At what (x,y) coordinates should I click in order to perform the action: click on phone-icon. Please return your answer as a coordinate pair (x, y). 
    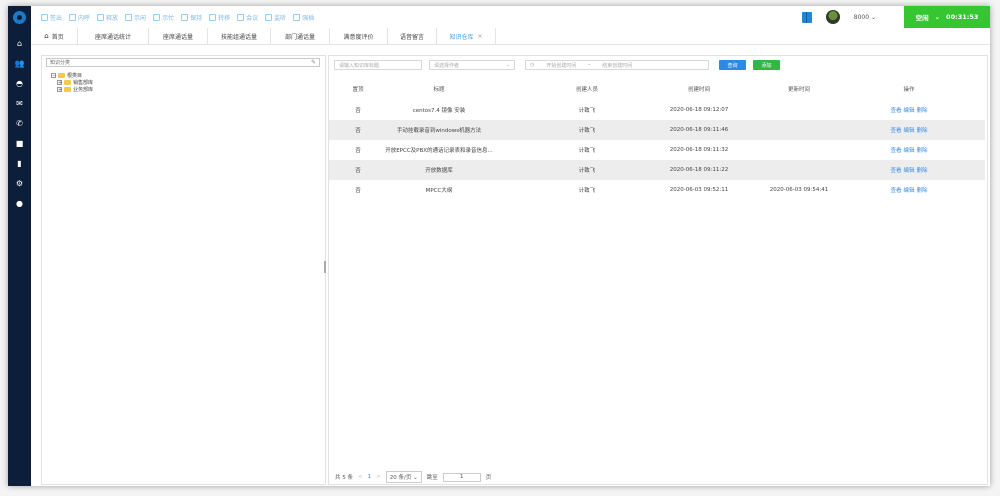
    Looking at the image, I should click on (73, 17).